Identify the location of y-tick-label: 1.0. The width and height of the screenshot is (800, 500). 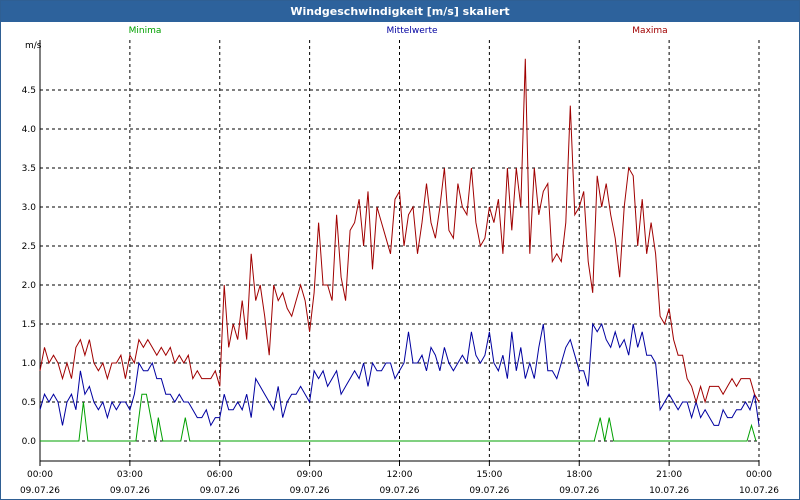
(29, 364).